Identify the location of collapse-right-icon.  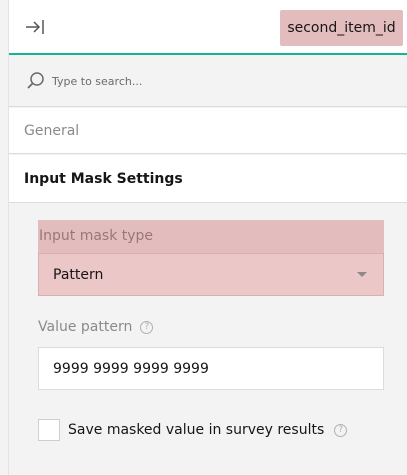
(35, 27).